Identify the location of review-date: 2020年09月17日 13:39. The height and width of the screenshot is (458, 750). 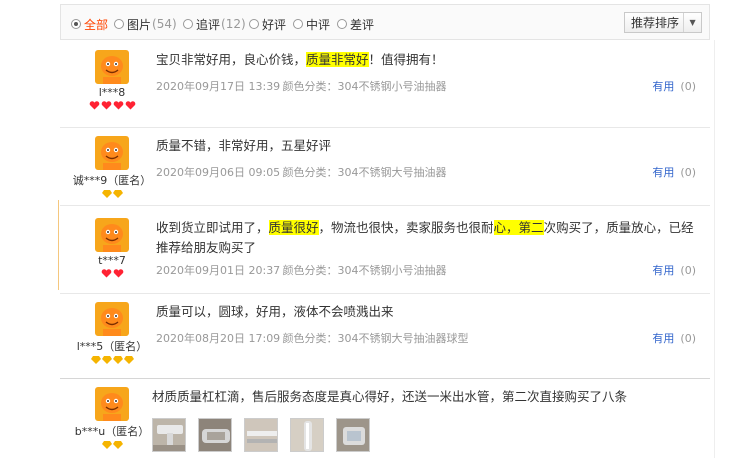
(218, 86).